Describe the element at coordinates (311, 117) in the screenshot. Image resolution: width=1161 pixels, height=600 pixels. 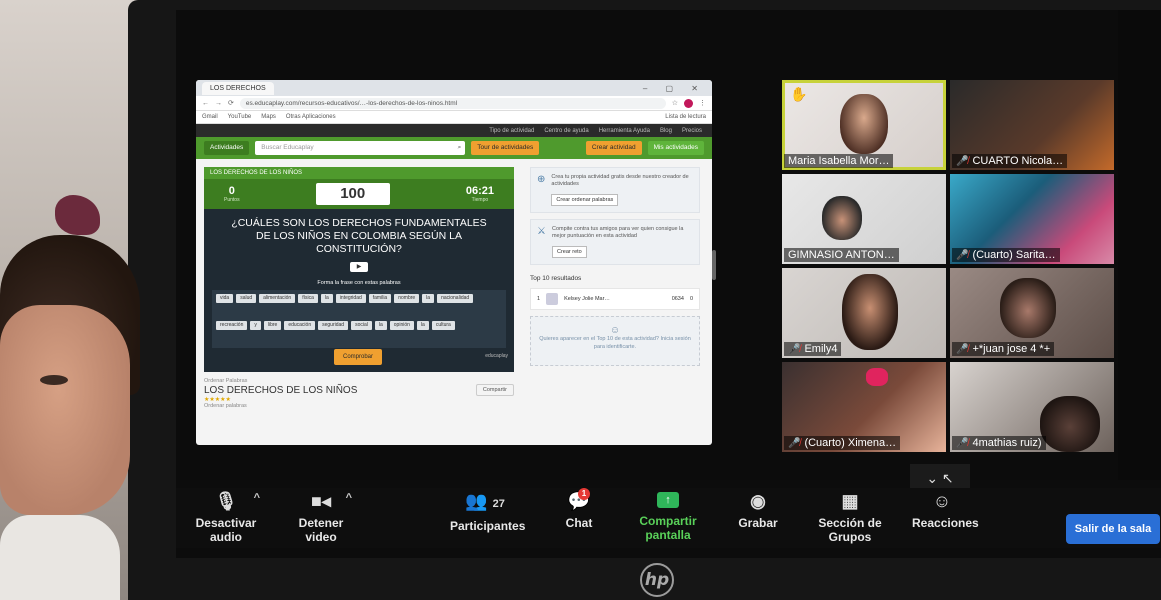
I see `bookmark-apps: Otras Aplicaciones` at that location.